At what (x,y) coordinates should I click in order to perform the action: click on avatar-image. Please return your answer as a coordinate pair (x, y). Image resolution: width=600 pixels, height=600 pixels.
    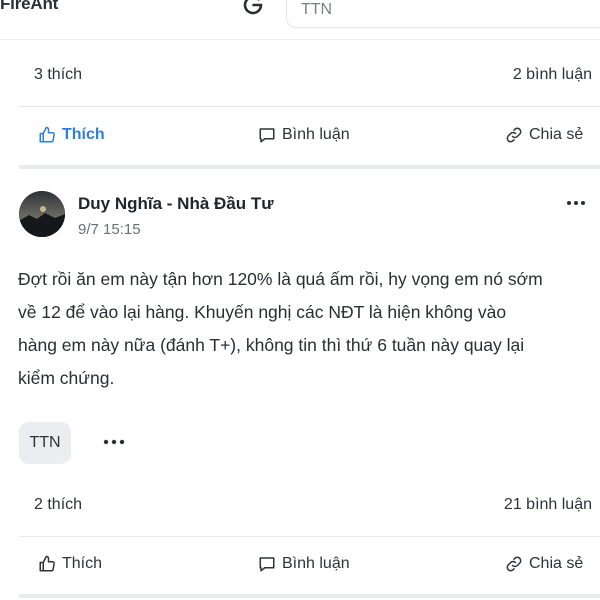
    Looking at the image, I should click on (42, 214).